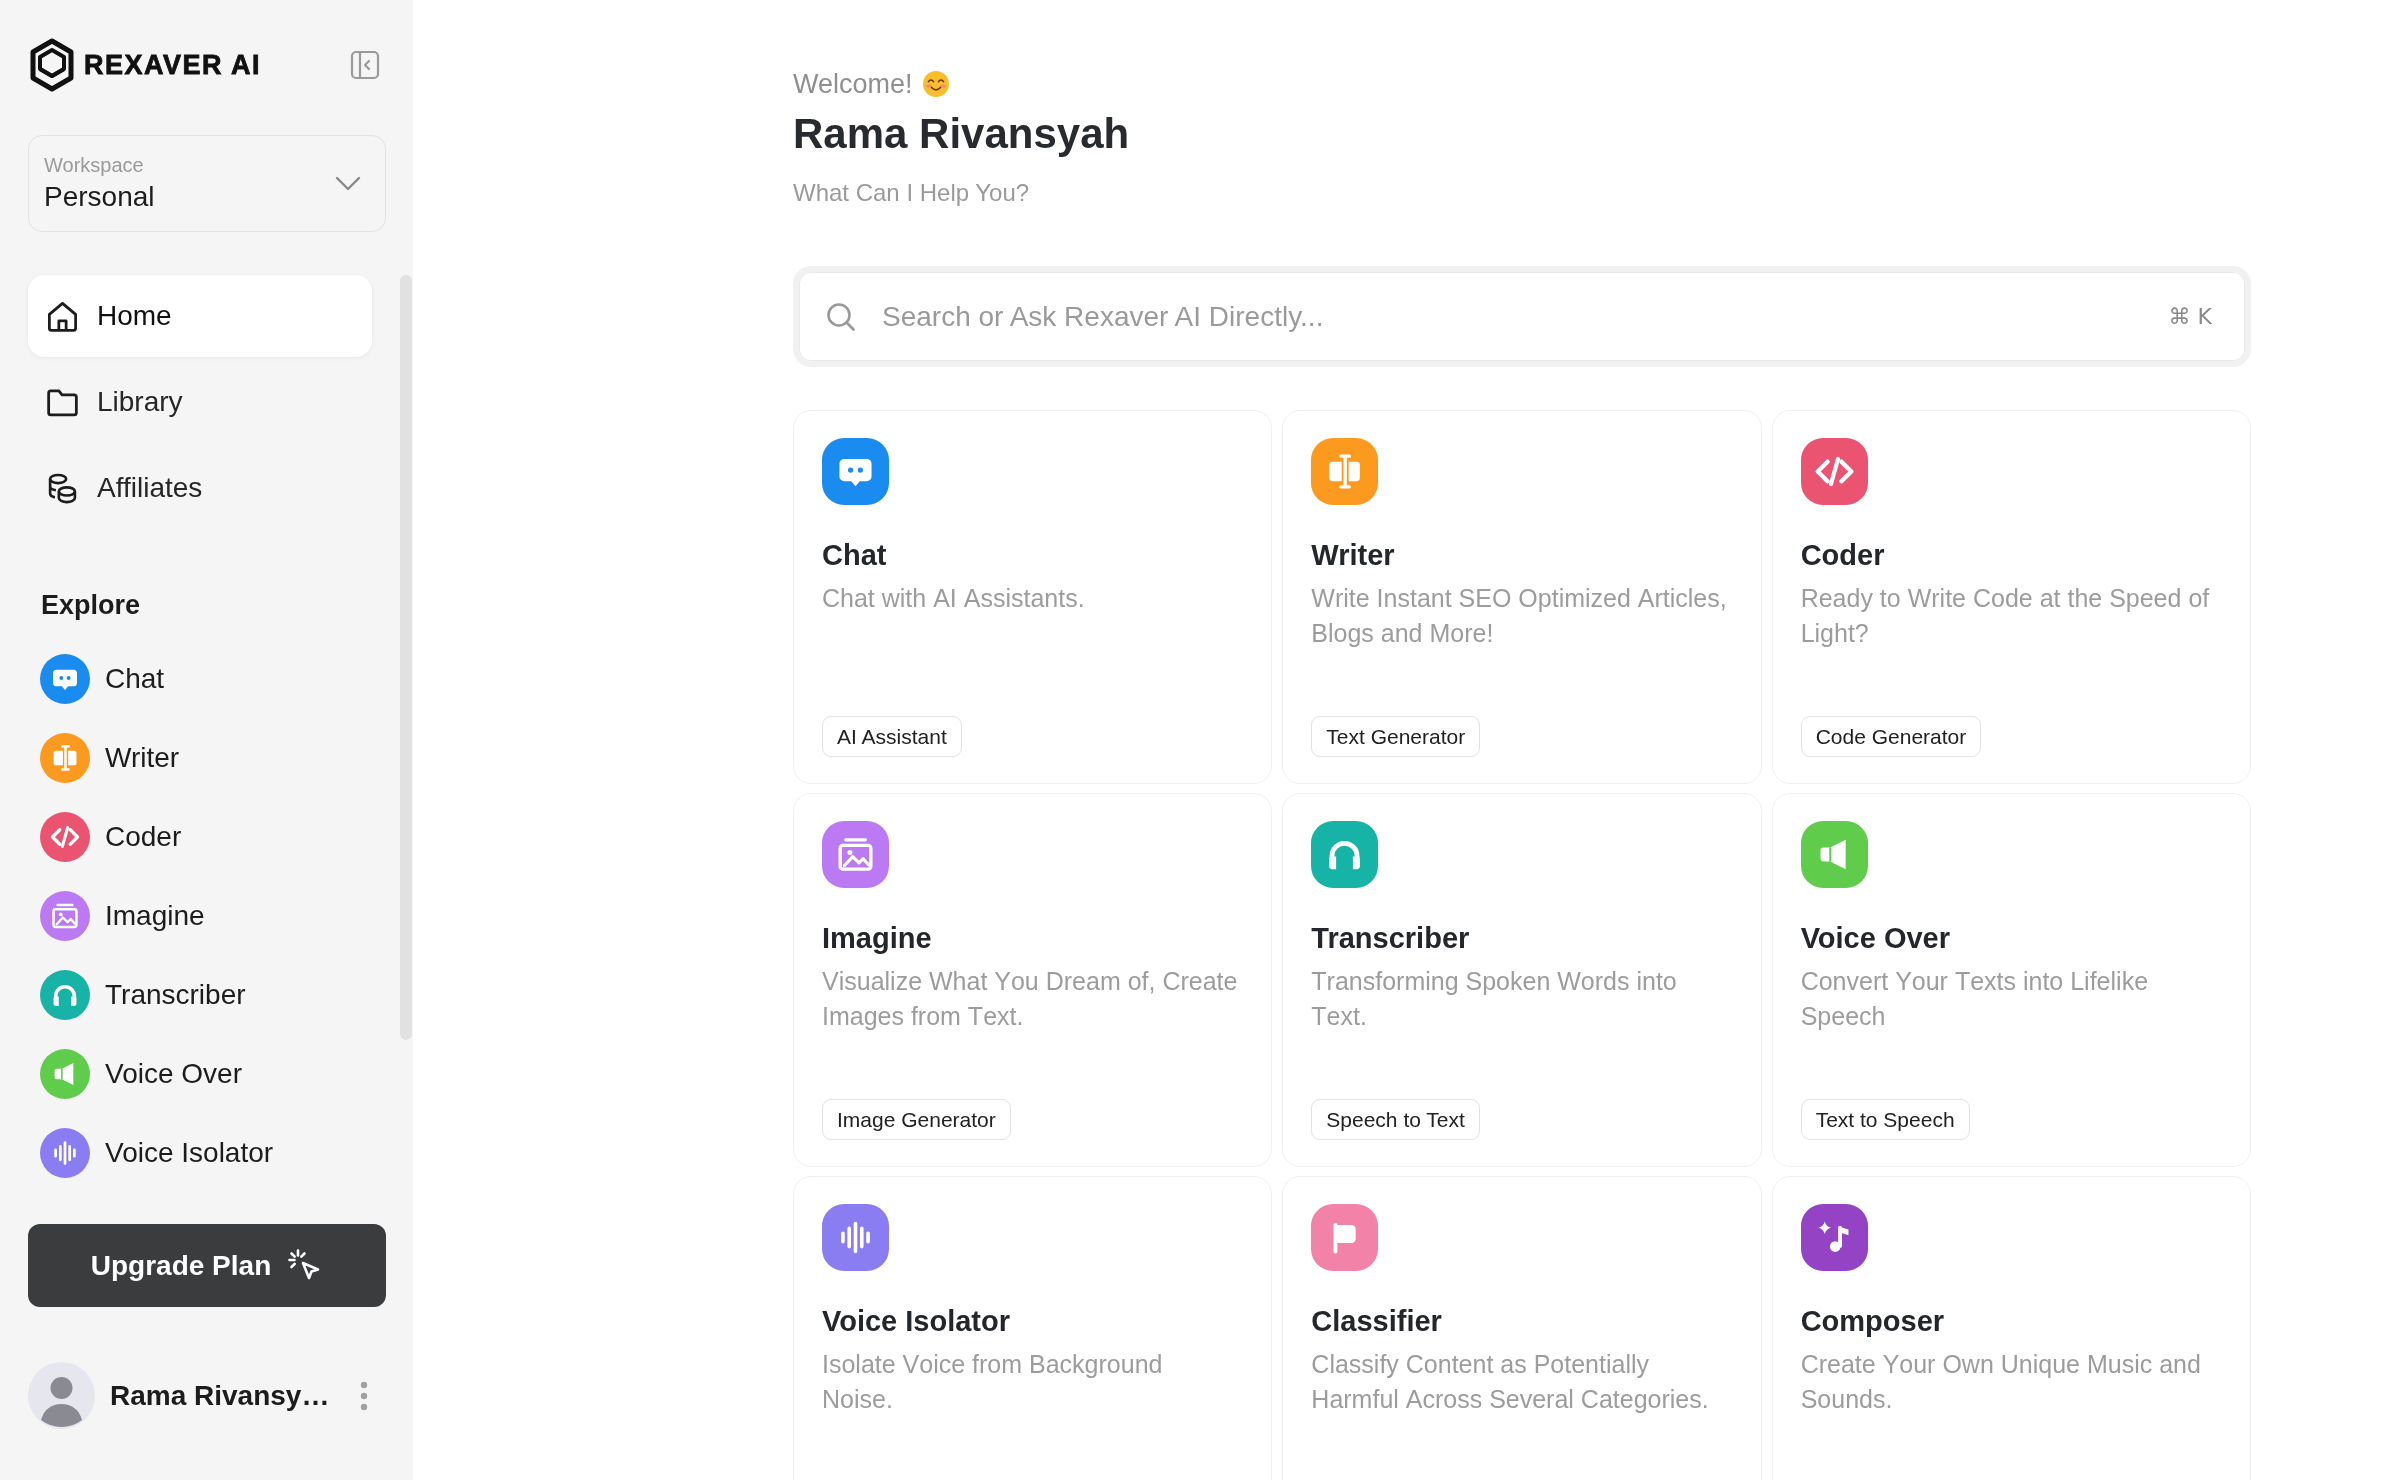 The width and height of the screenshot is (2400, 1480). What do you see at coordinates (200, 1073) in the screenshot?
I see `explore-nav-item: Voice Over` at bounding box center [200, 1073].